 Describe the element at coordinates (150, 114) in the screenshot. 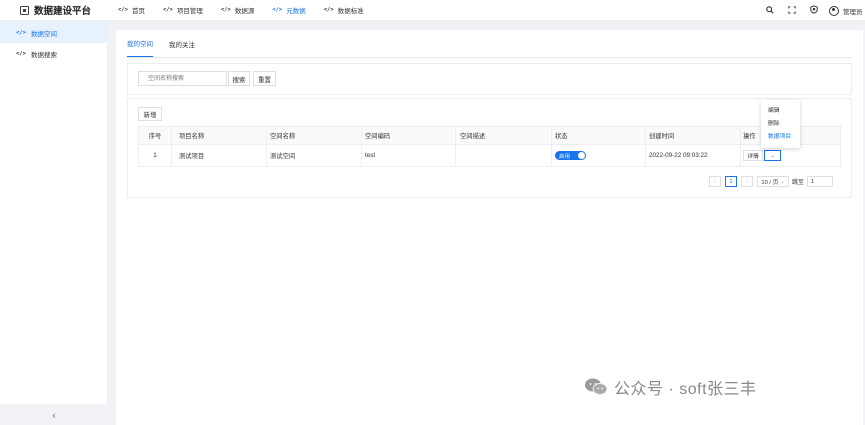

I see `add-button: 新增` at that location.